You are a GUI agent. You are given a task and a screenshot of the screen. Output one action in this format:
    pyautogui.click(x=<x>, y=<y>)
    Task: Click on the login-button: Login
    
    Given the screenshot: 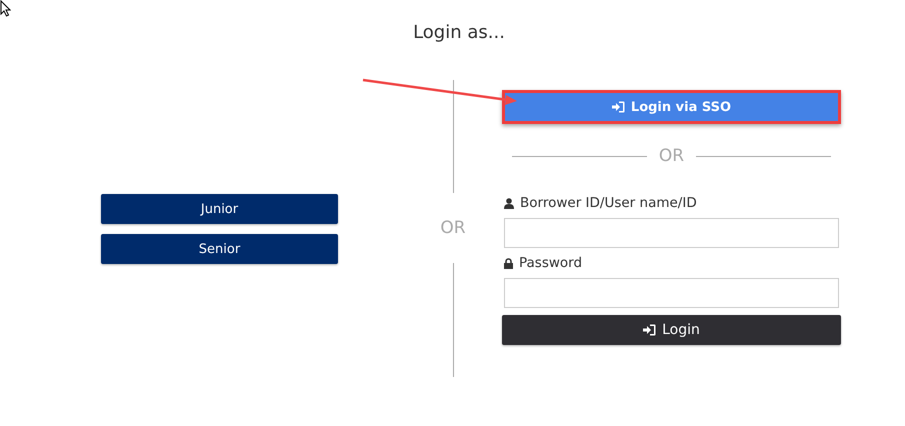 What is the action you would take?
    pyautogui.click(x=671, y=330)
    